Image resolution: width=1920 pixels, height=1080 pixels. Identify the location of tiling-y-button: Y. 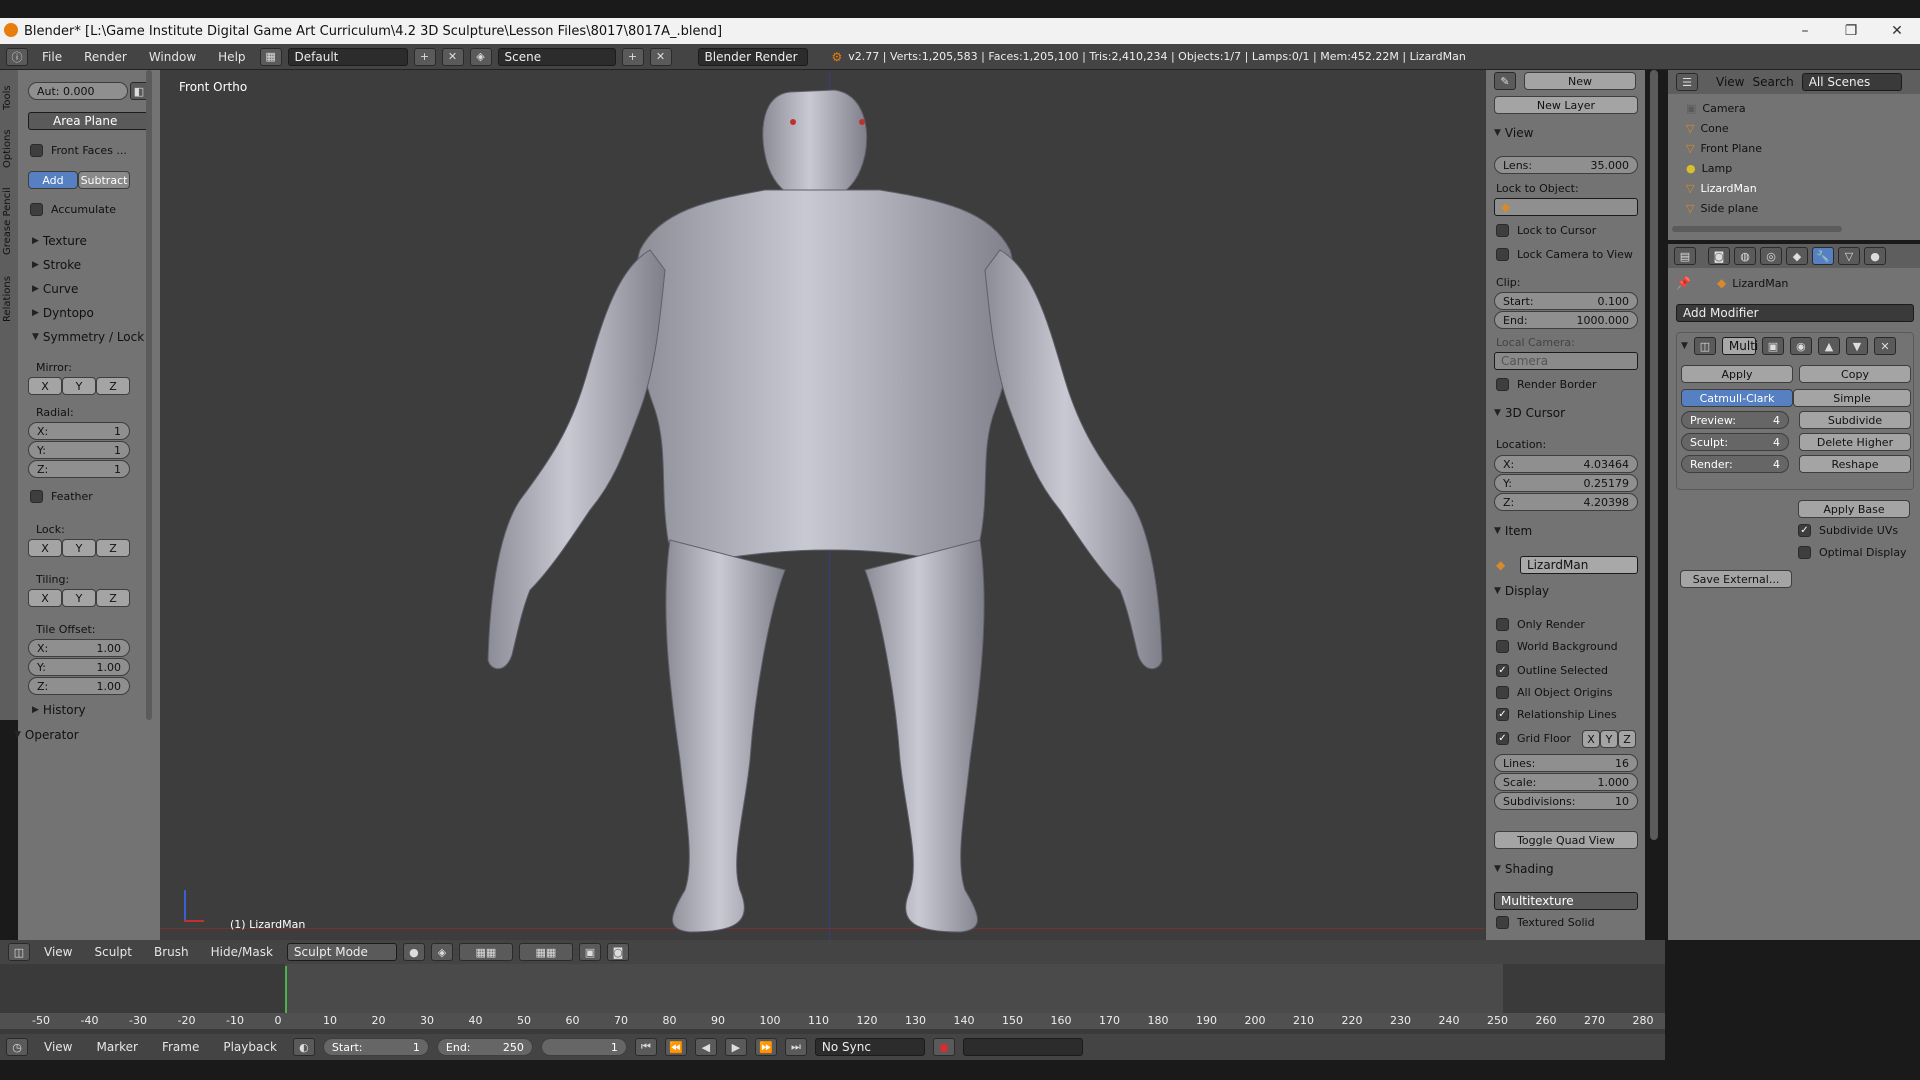
(79, 598).